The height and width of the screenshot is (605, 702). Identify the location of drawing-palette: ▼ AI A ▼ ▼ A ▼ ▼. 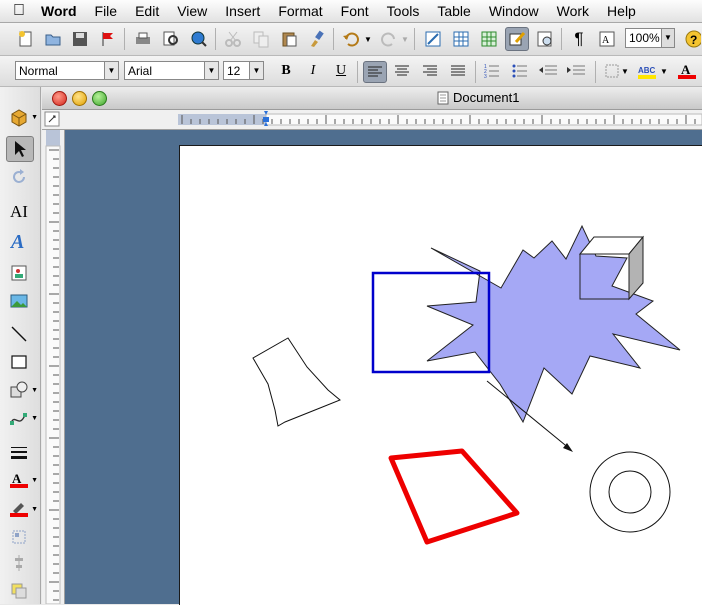
(20, 345).